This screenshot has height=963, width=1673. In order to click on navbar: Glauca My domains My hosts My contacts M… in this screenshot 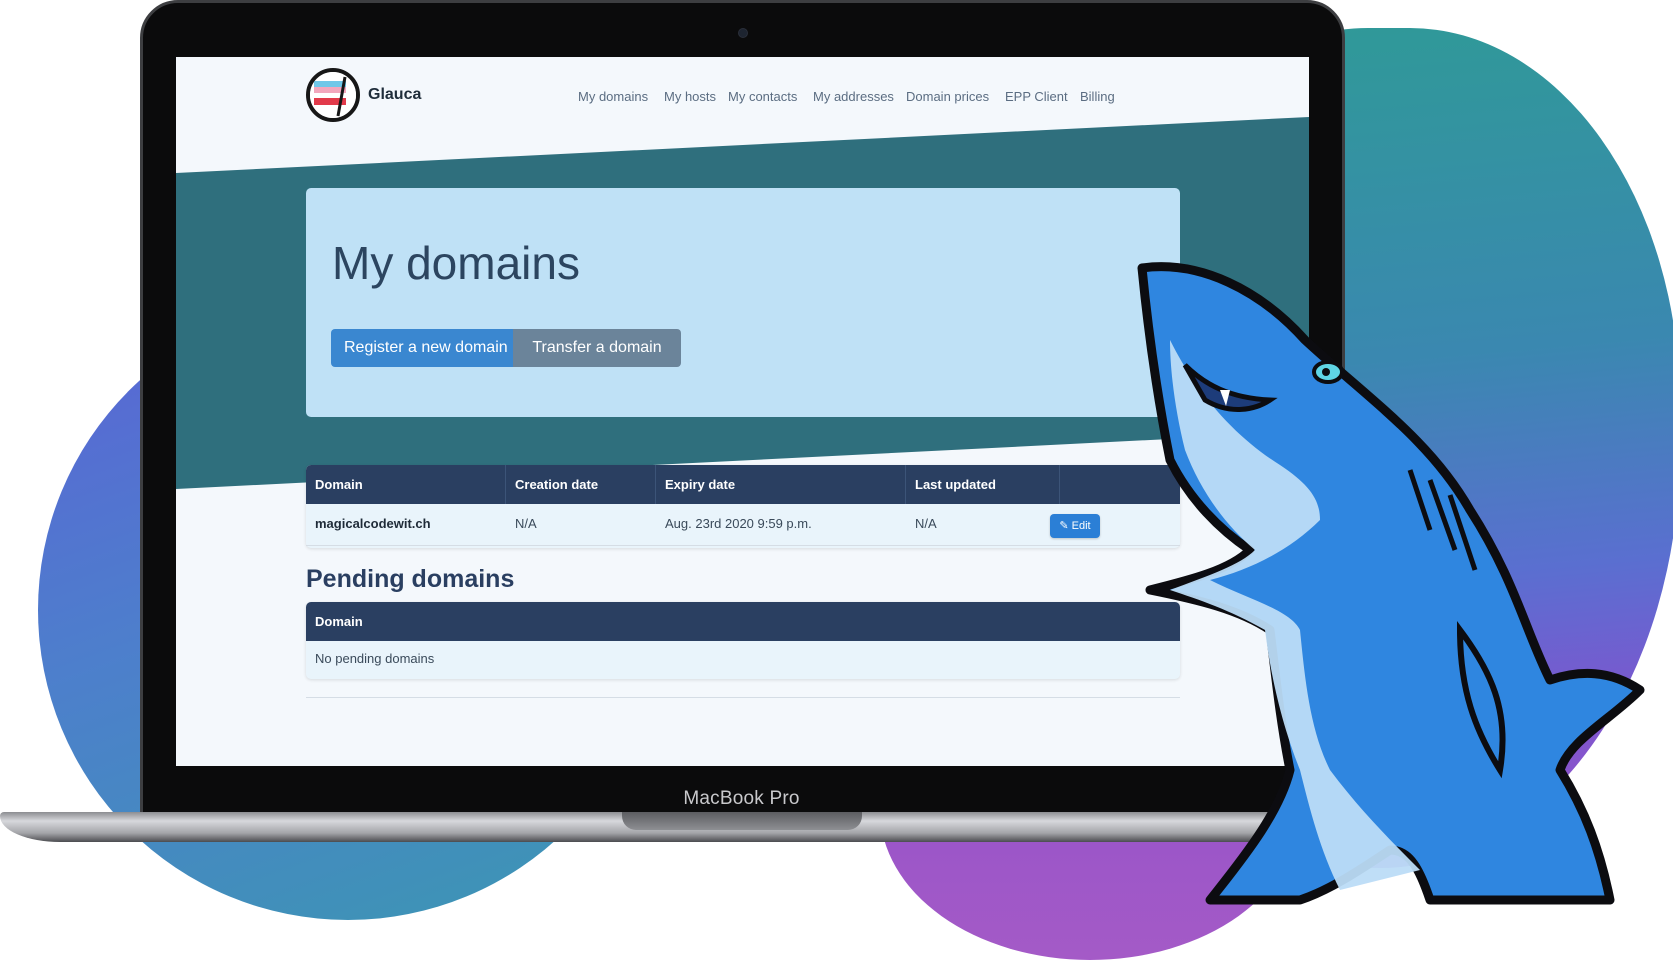, I will do `click(742, 97)`.